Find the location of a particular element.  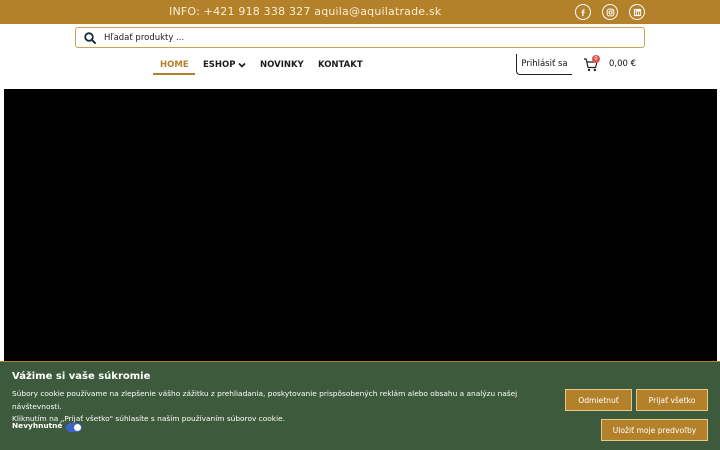

cart-total: 0,00 € is located at coordinates (622, 64).